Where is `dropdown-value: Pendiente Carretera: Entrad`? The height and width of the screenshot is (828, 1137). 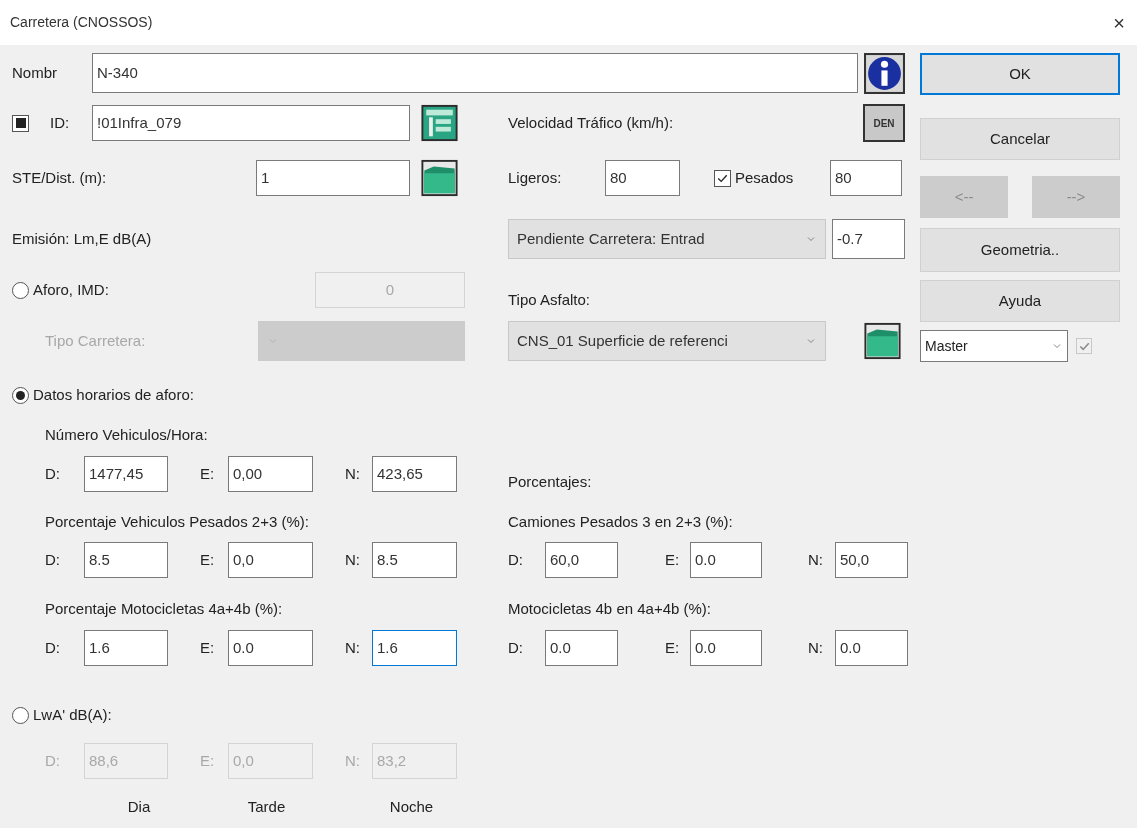 dropdown-value: Pendiente Carretera: Entrad is located at coordinates (611, 238).